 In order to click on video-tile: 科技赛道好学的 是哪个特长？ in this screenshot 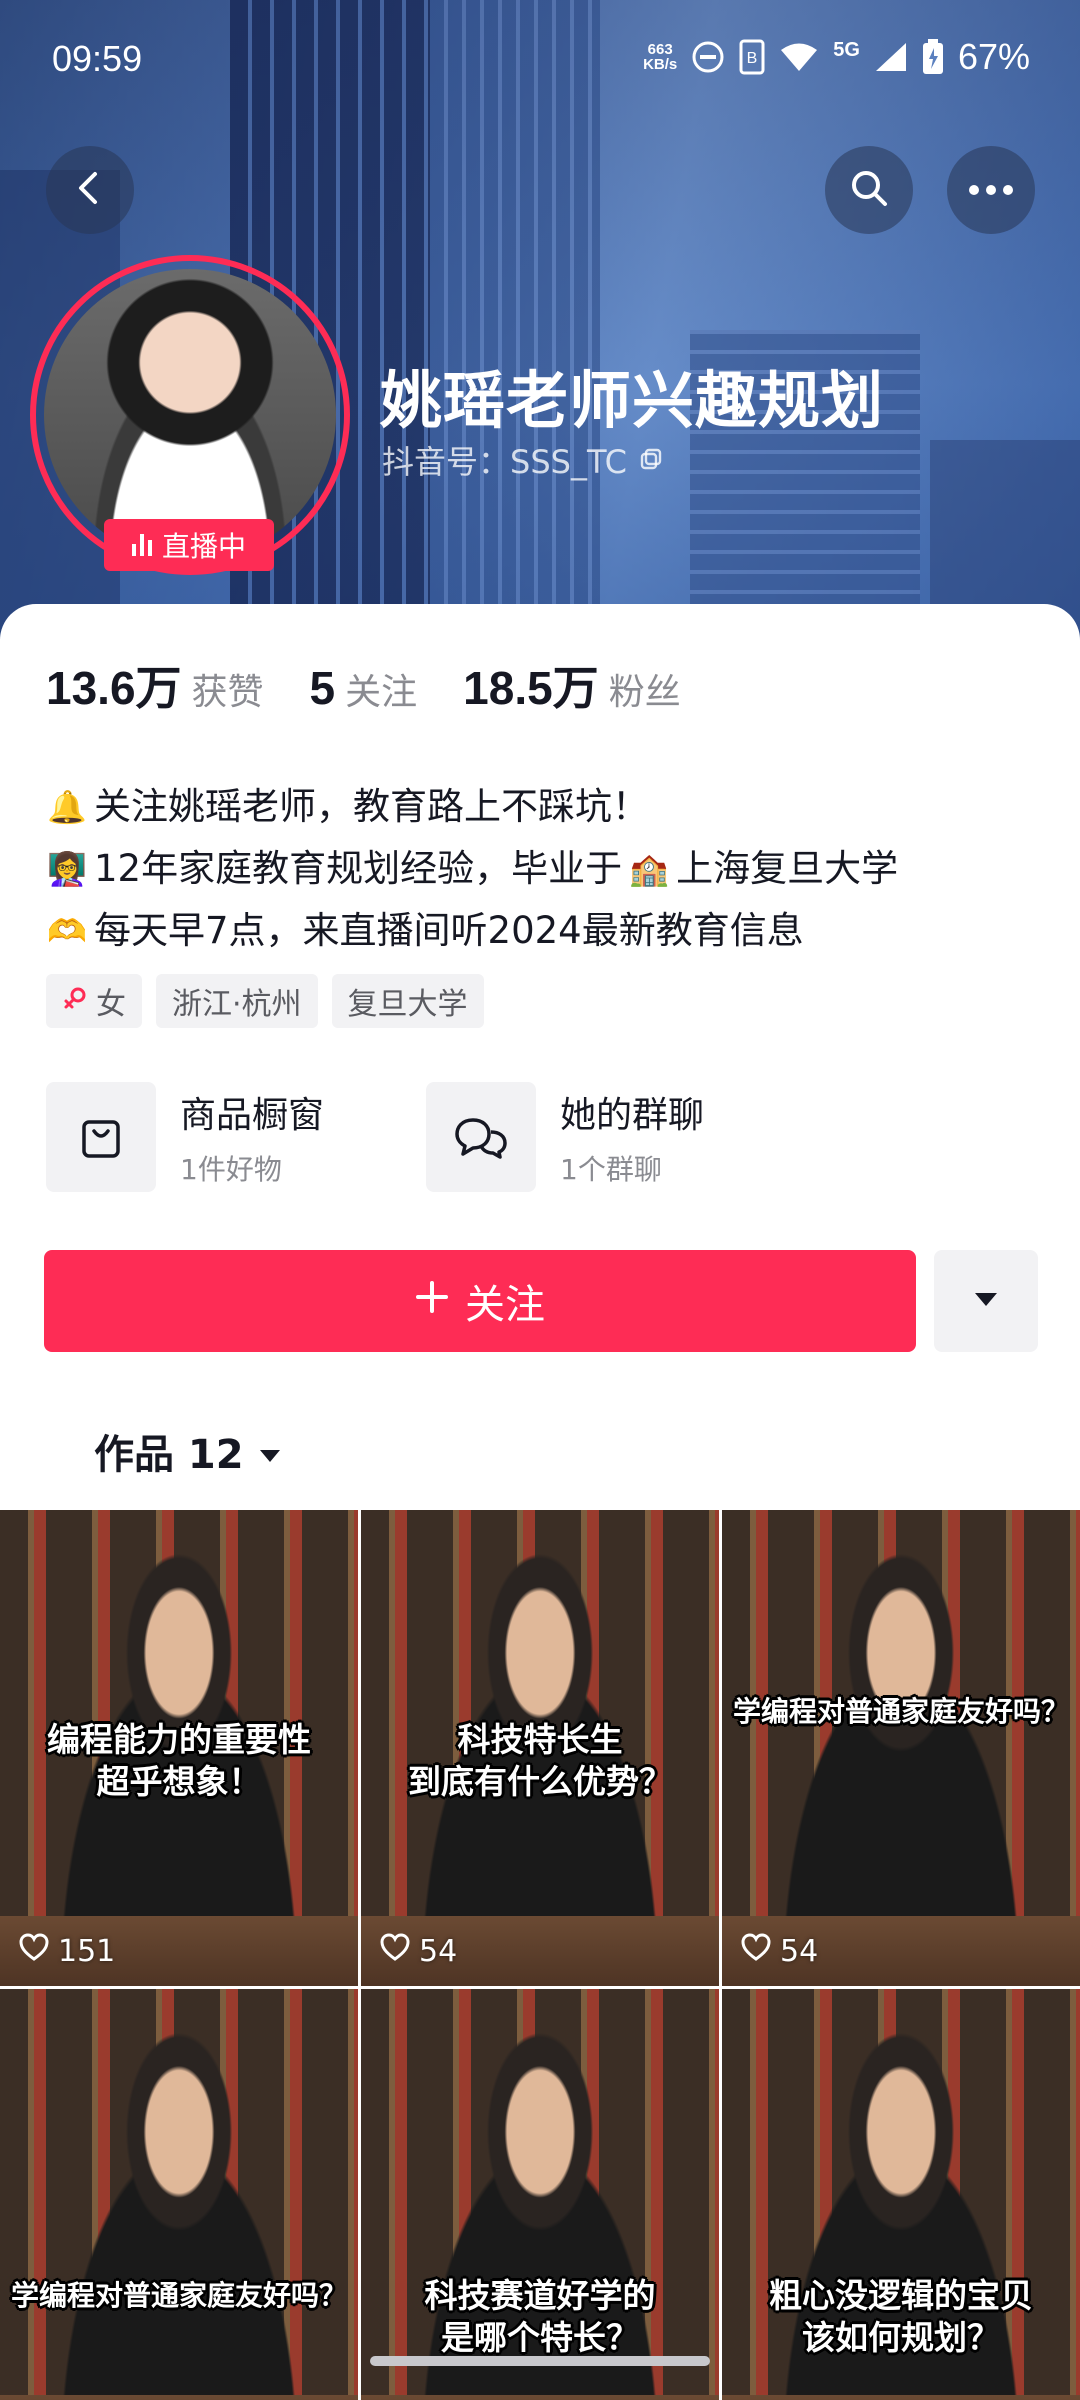, I will do `click(540, 2194)`.